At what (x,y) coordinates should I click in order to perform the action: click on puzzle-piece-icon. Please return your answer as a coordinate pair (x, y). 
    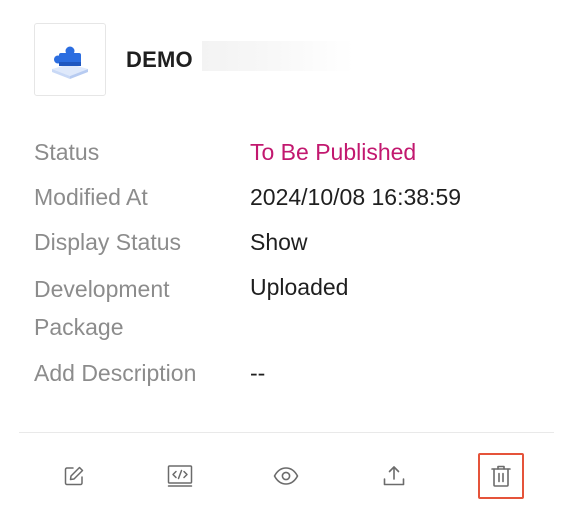
    Looking at the image, I should click on (70, 62).